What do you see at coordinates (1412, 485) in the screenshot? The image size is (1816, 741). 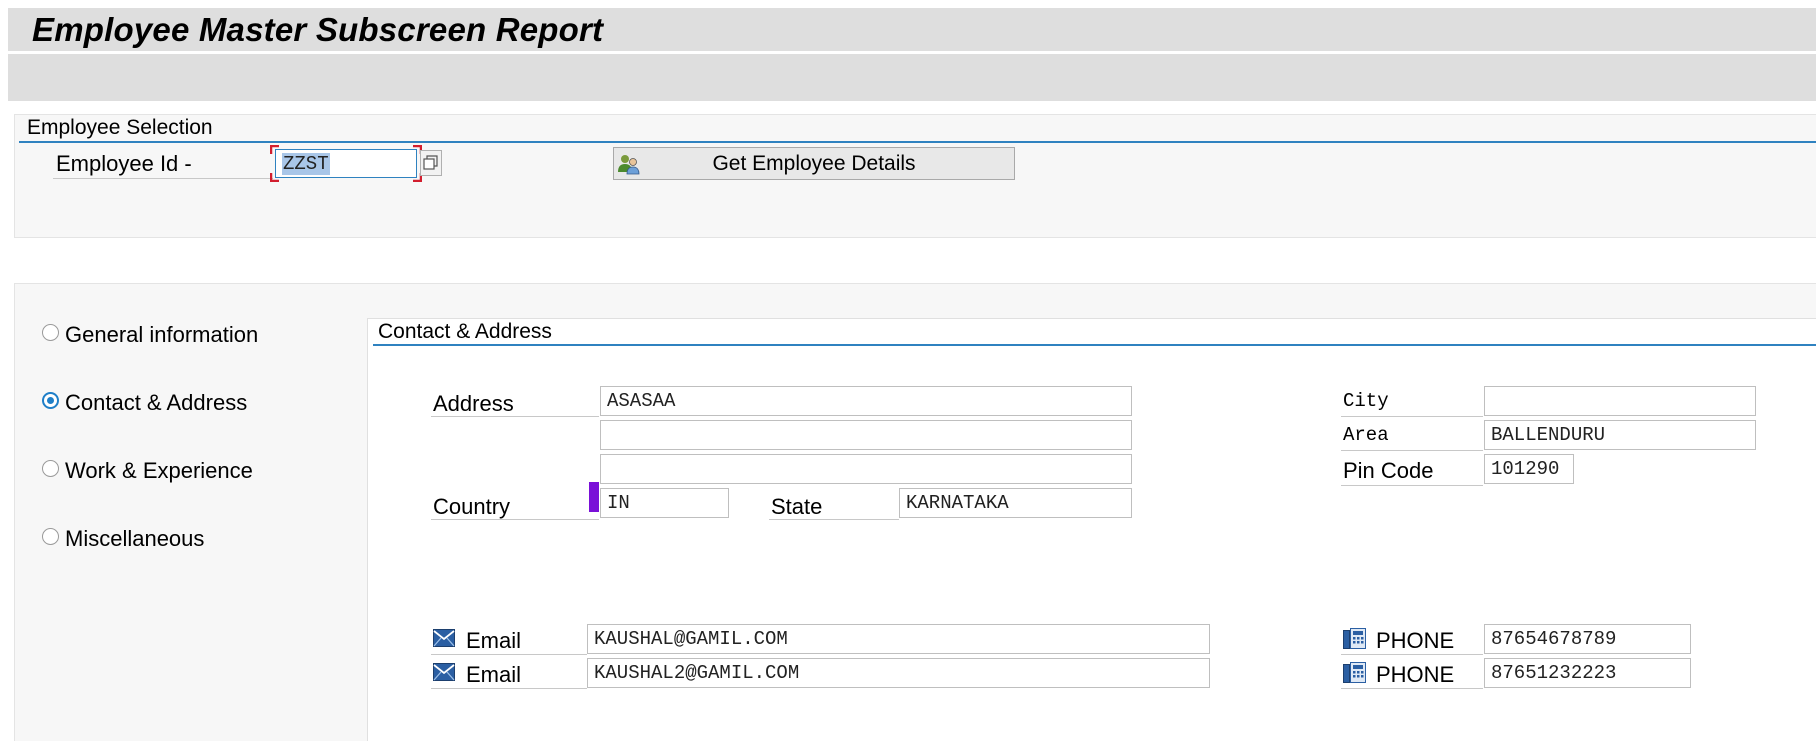 I see `pin-code-label-underline` at bounding box center [1412, 485].